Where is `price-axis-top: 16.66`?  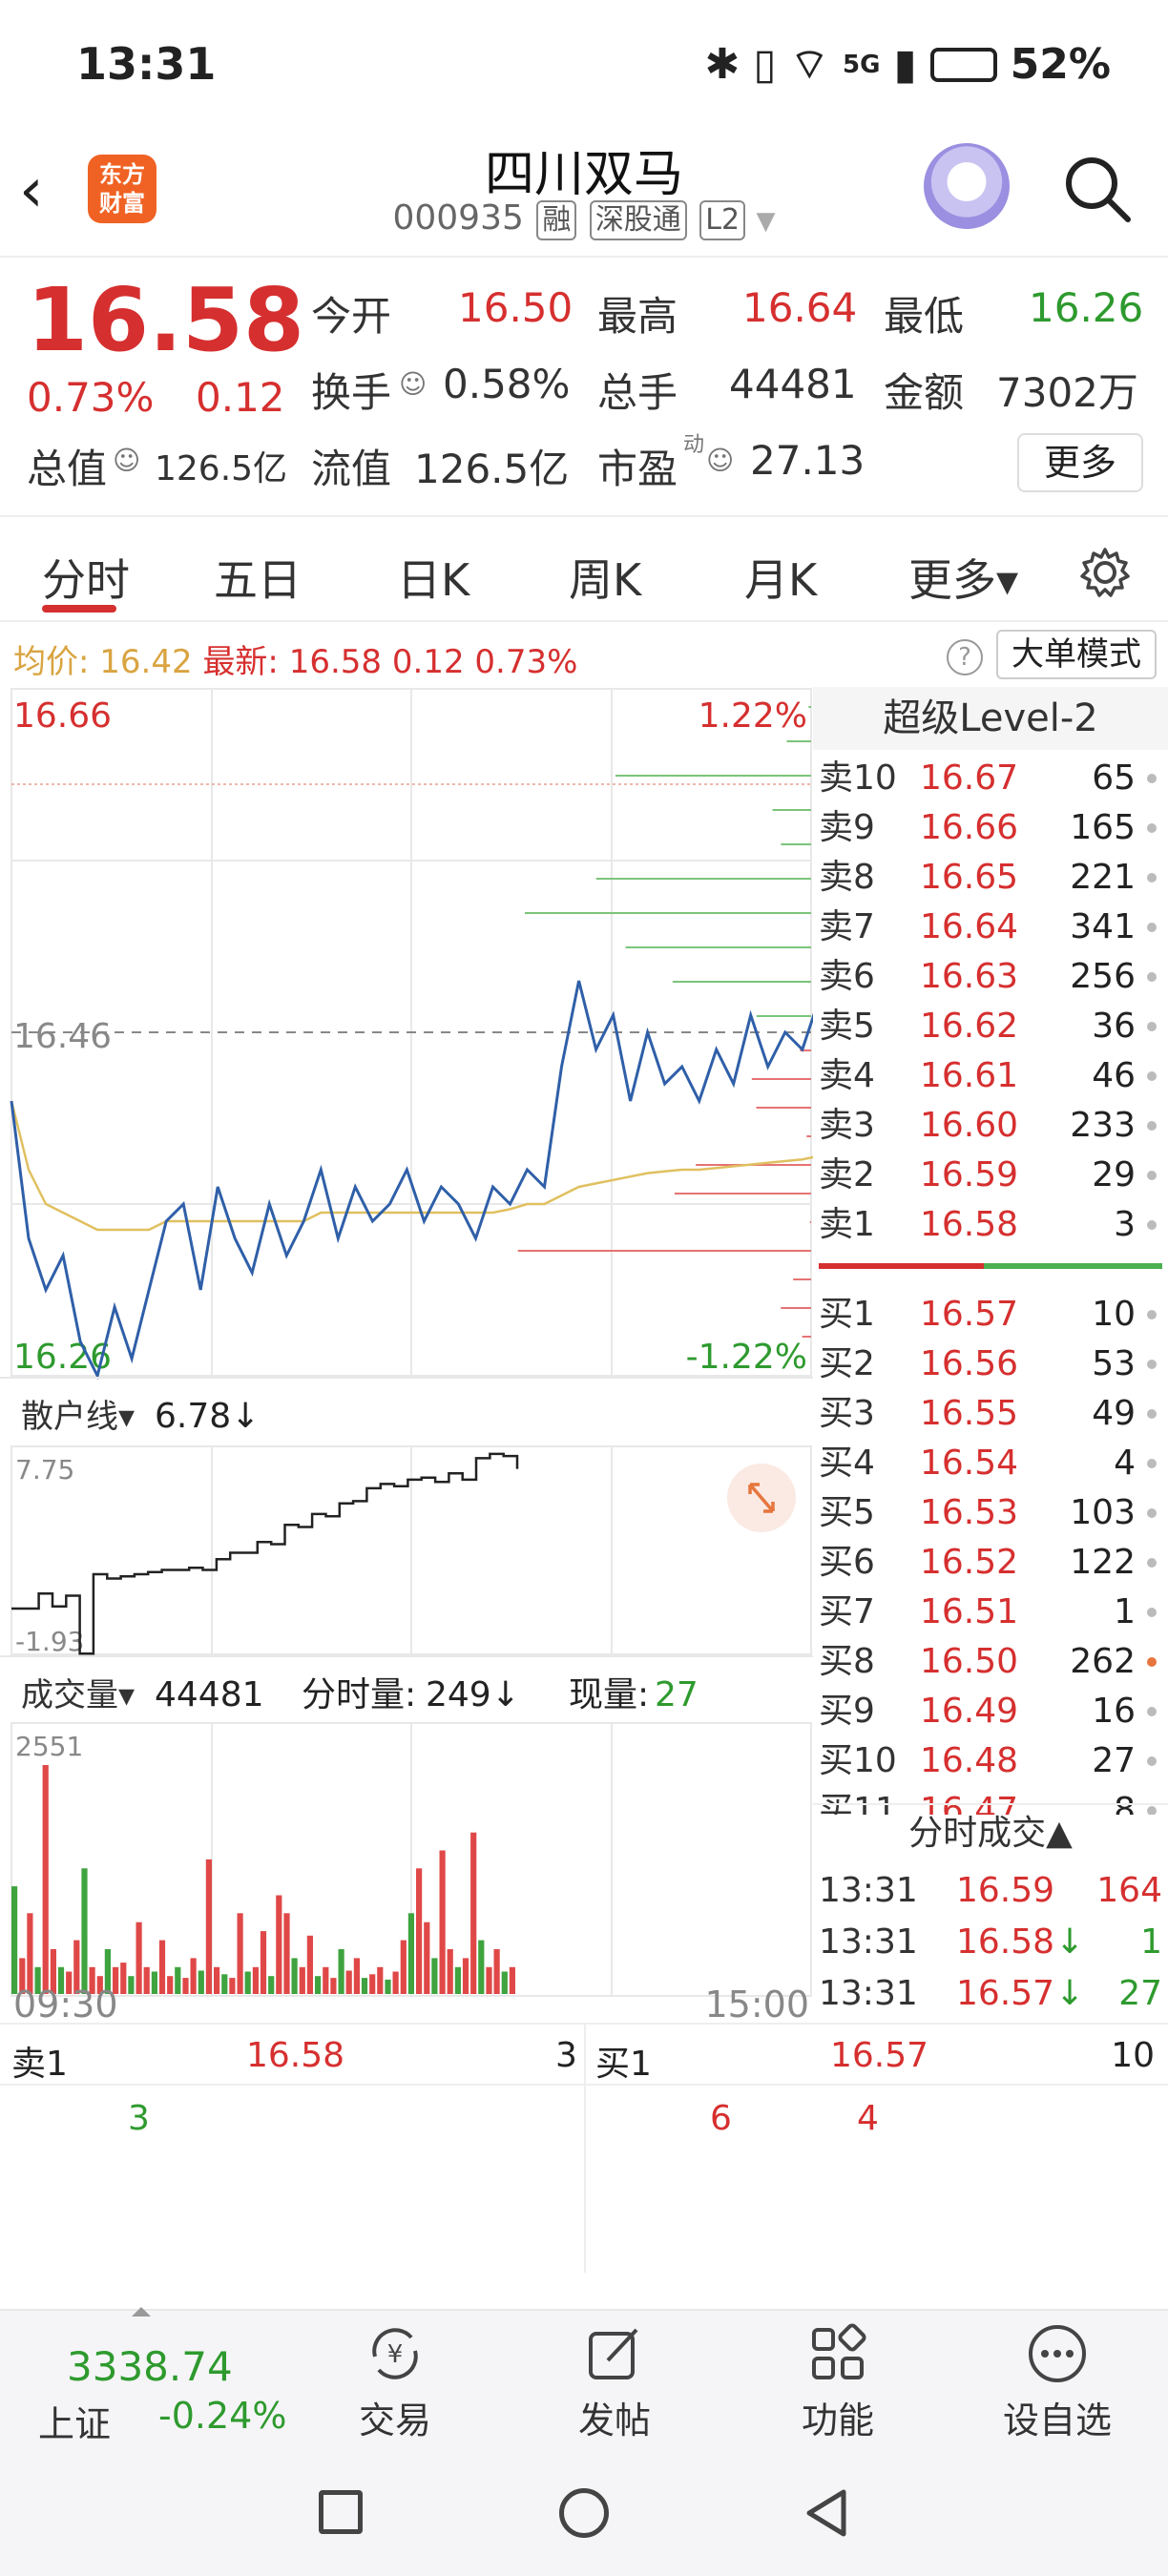 price-axis-top: 16.66 is located at coordinates (62, 716).